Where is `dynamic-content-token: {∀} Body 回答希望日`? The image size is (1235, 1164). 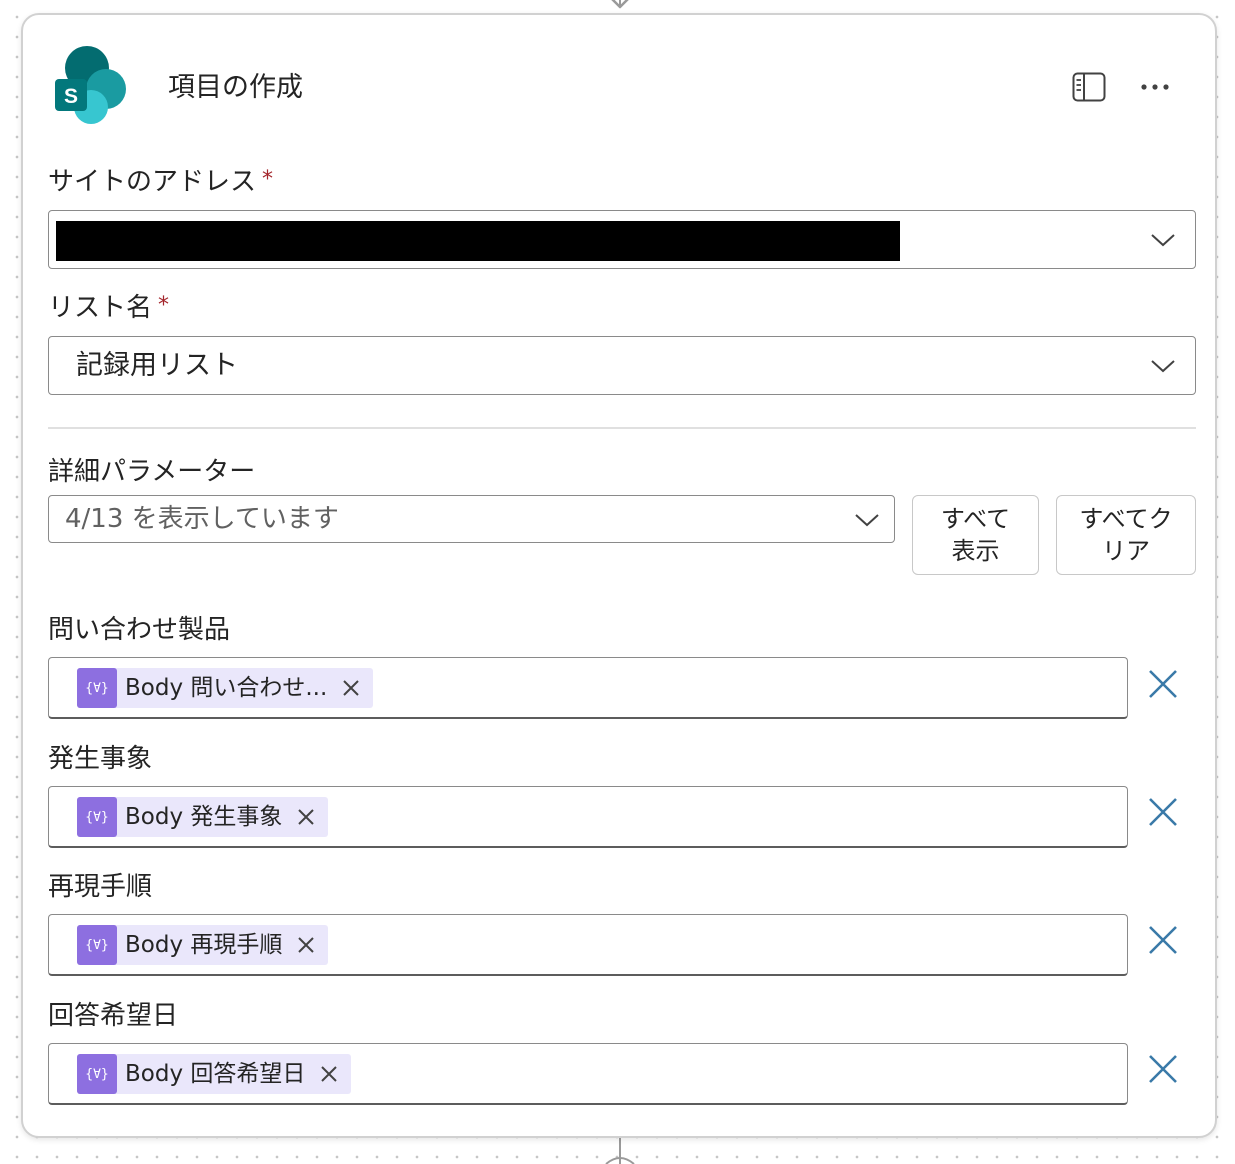 dynamic-content-token: {∀} Body 回答希望日 is located at coordinates (214, 1074).